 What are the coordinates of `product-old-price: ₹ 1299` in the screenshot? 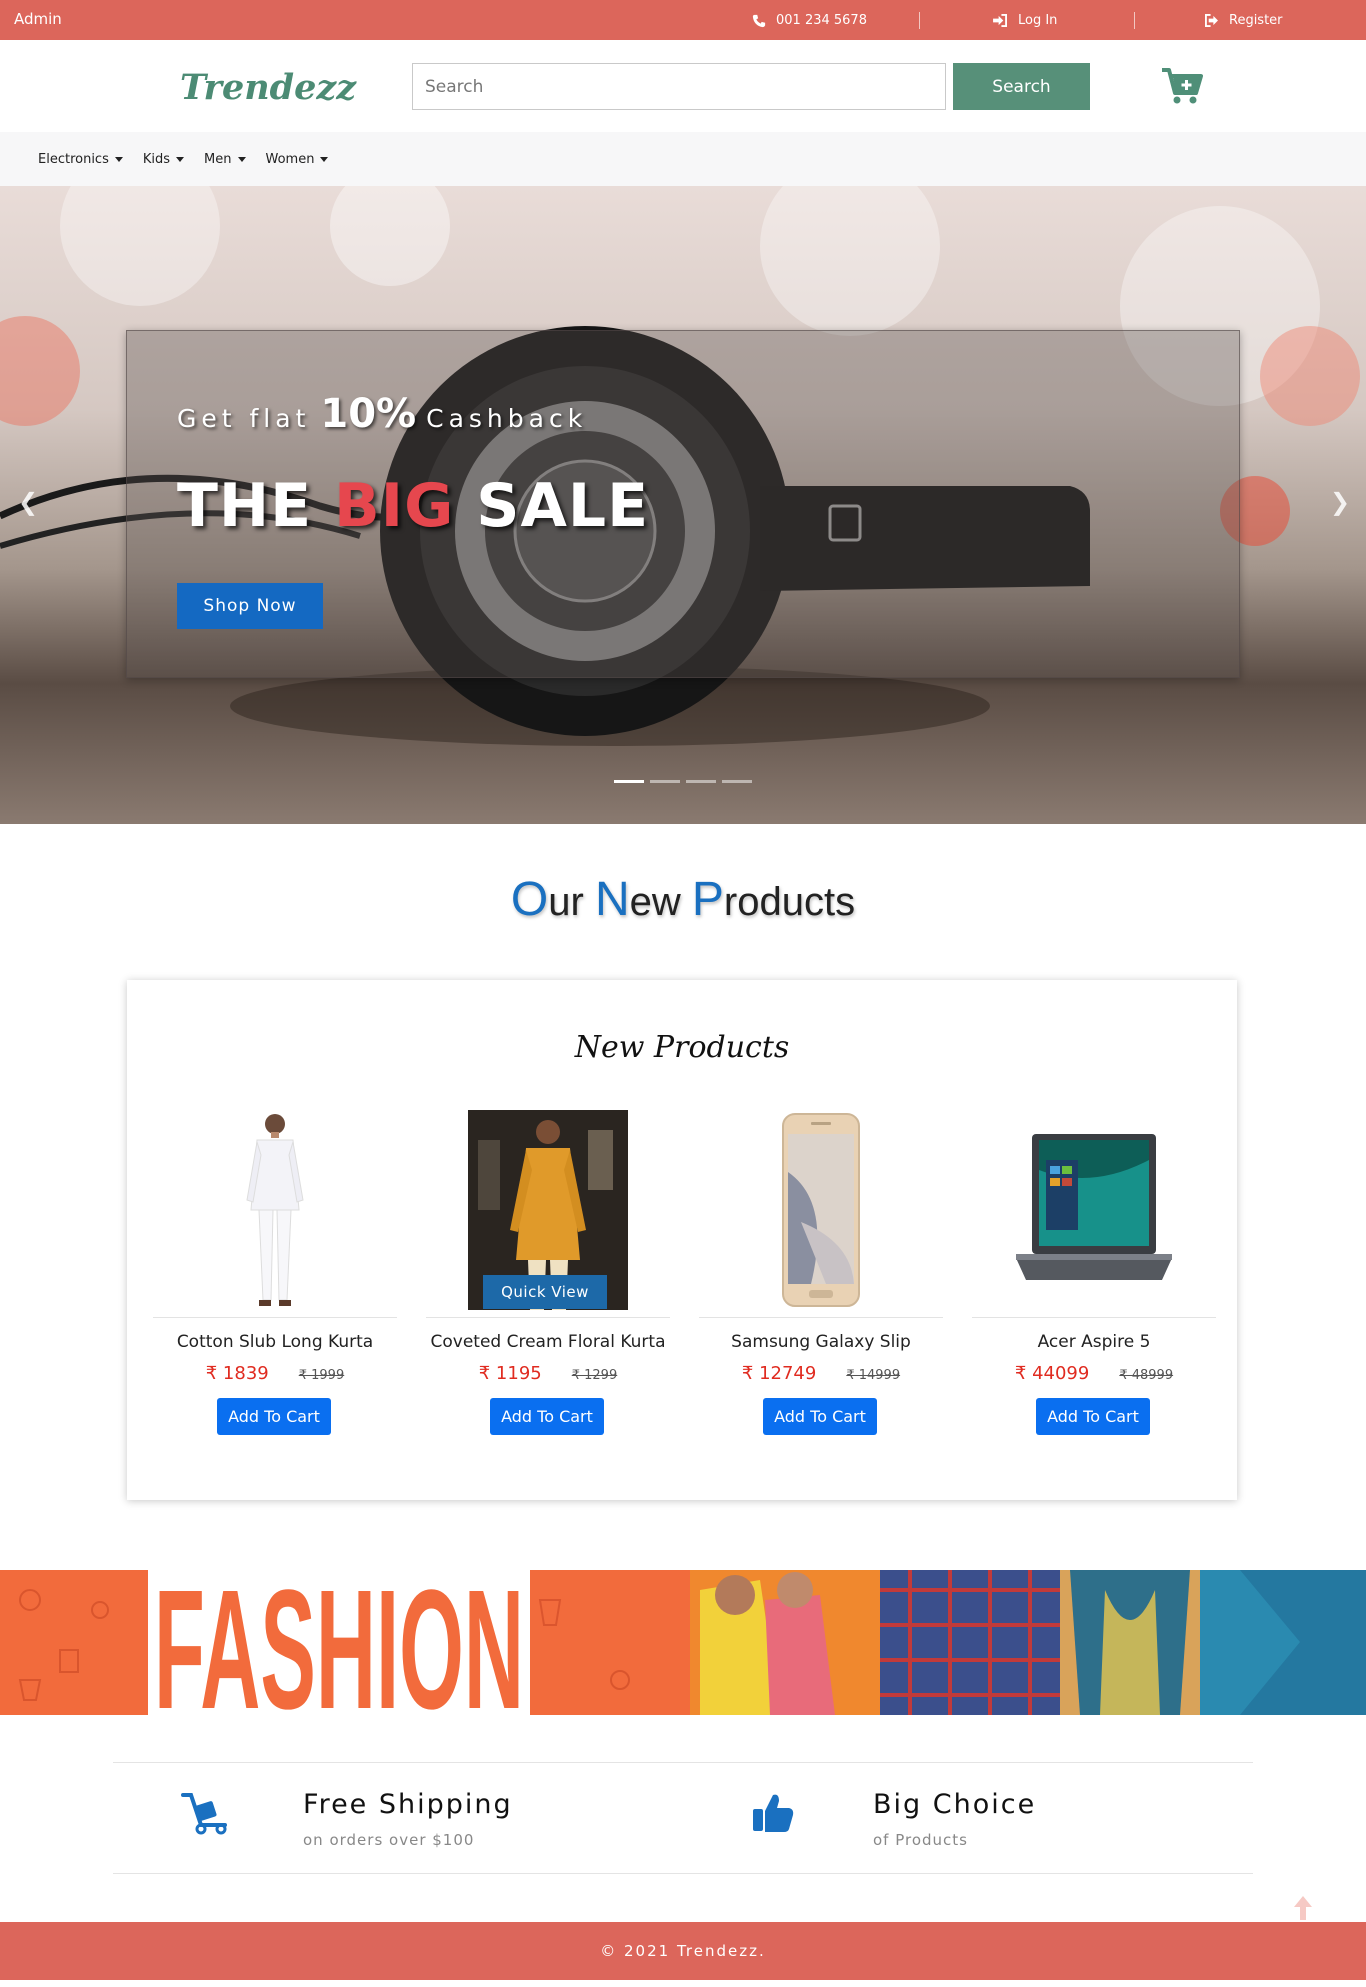 It's located at (594, 1375).